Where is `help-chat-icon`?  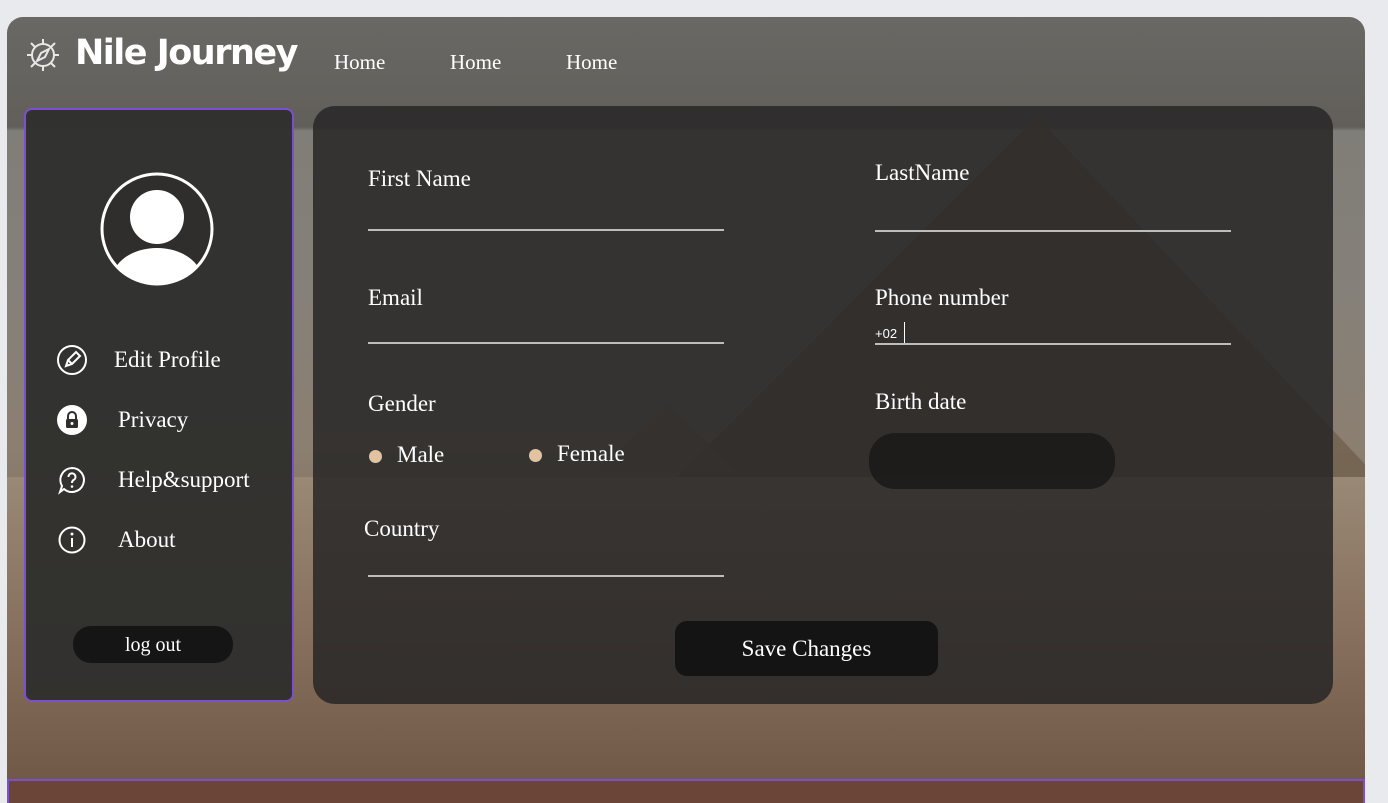
help-chat-icon is located at coordinates (71, 480).